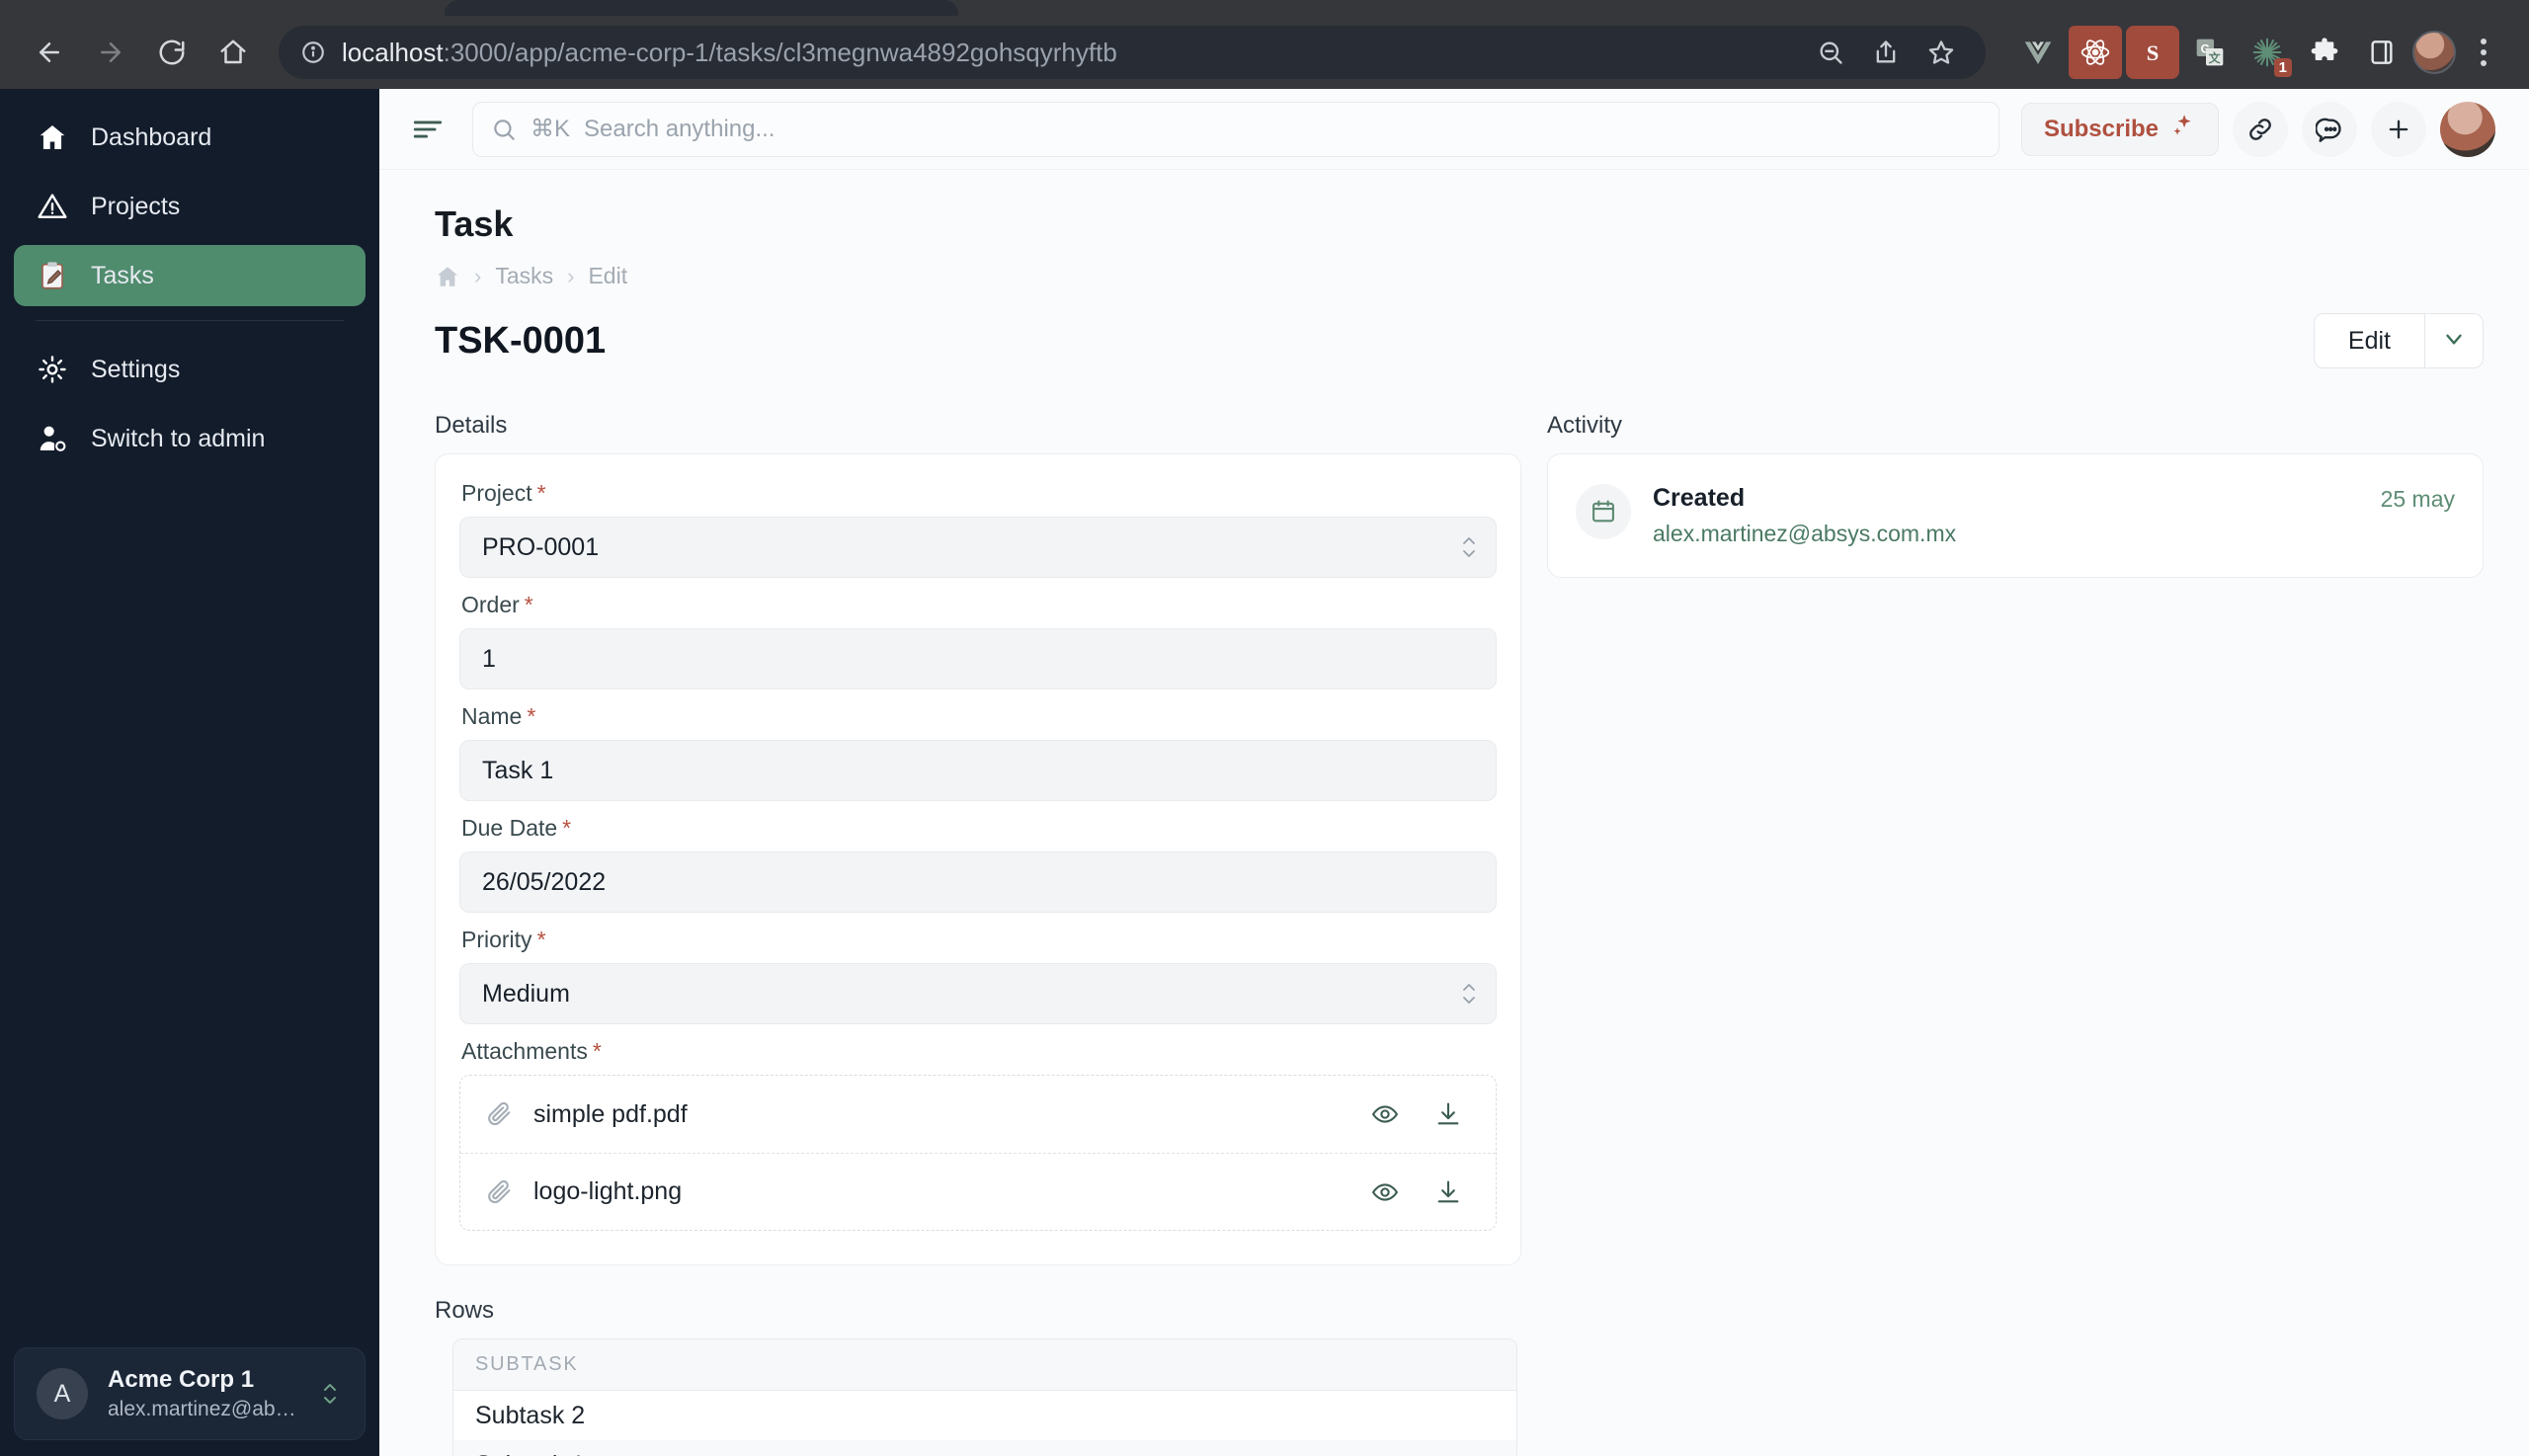  I want to click on react-devtools-extension-icon, so click(2095, 52).